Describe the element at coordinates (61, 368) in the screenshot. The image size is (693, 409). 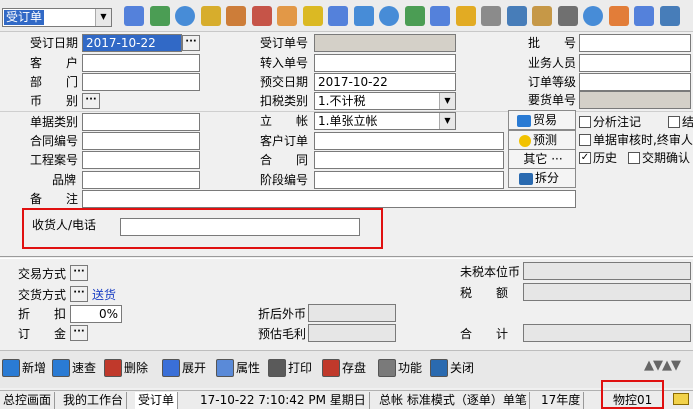
I see `search-icon` at that location.